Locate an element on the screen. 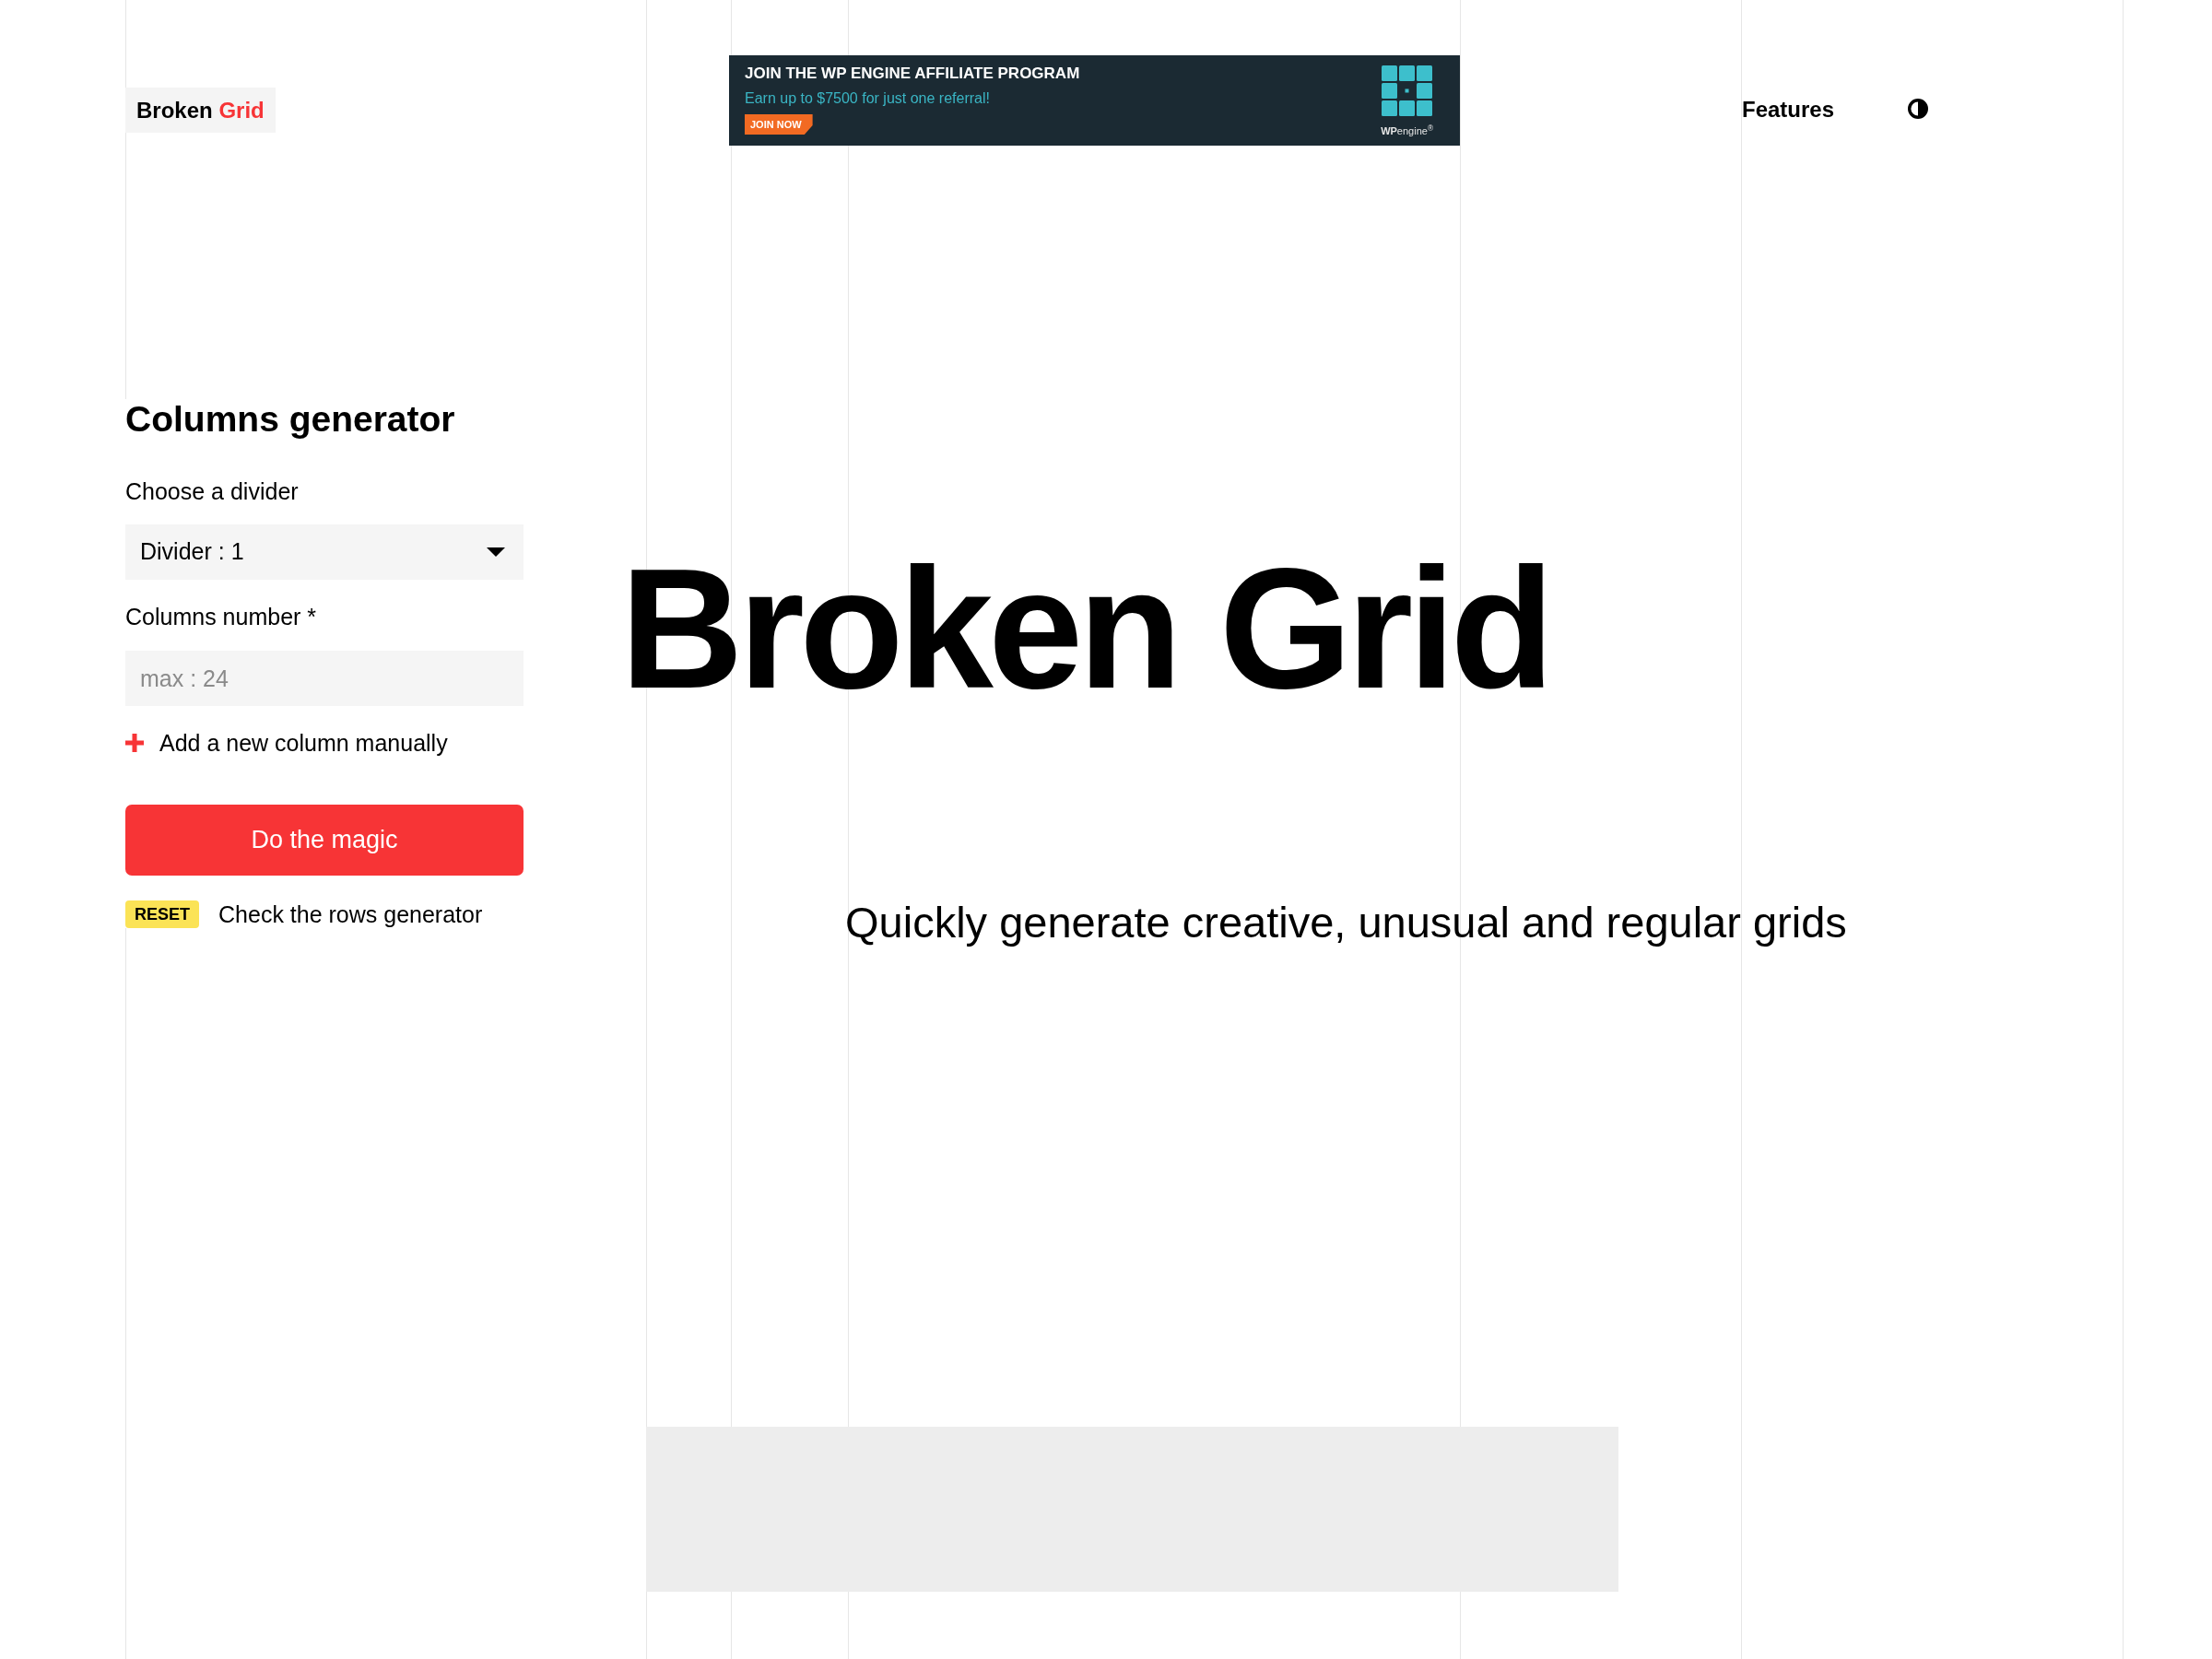  caret-icon is located at coordinates (496, 552).